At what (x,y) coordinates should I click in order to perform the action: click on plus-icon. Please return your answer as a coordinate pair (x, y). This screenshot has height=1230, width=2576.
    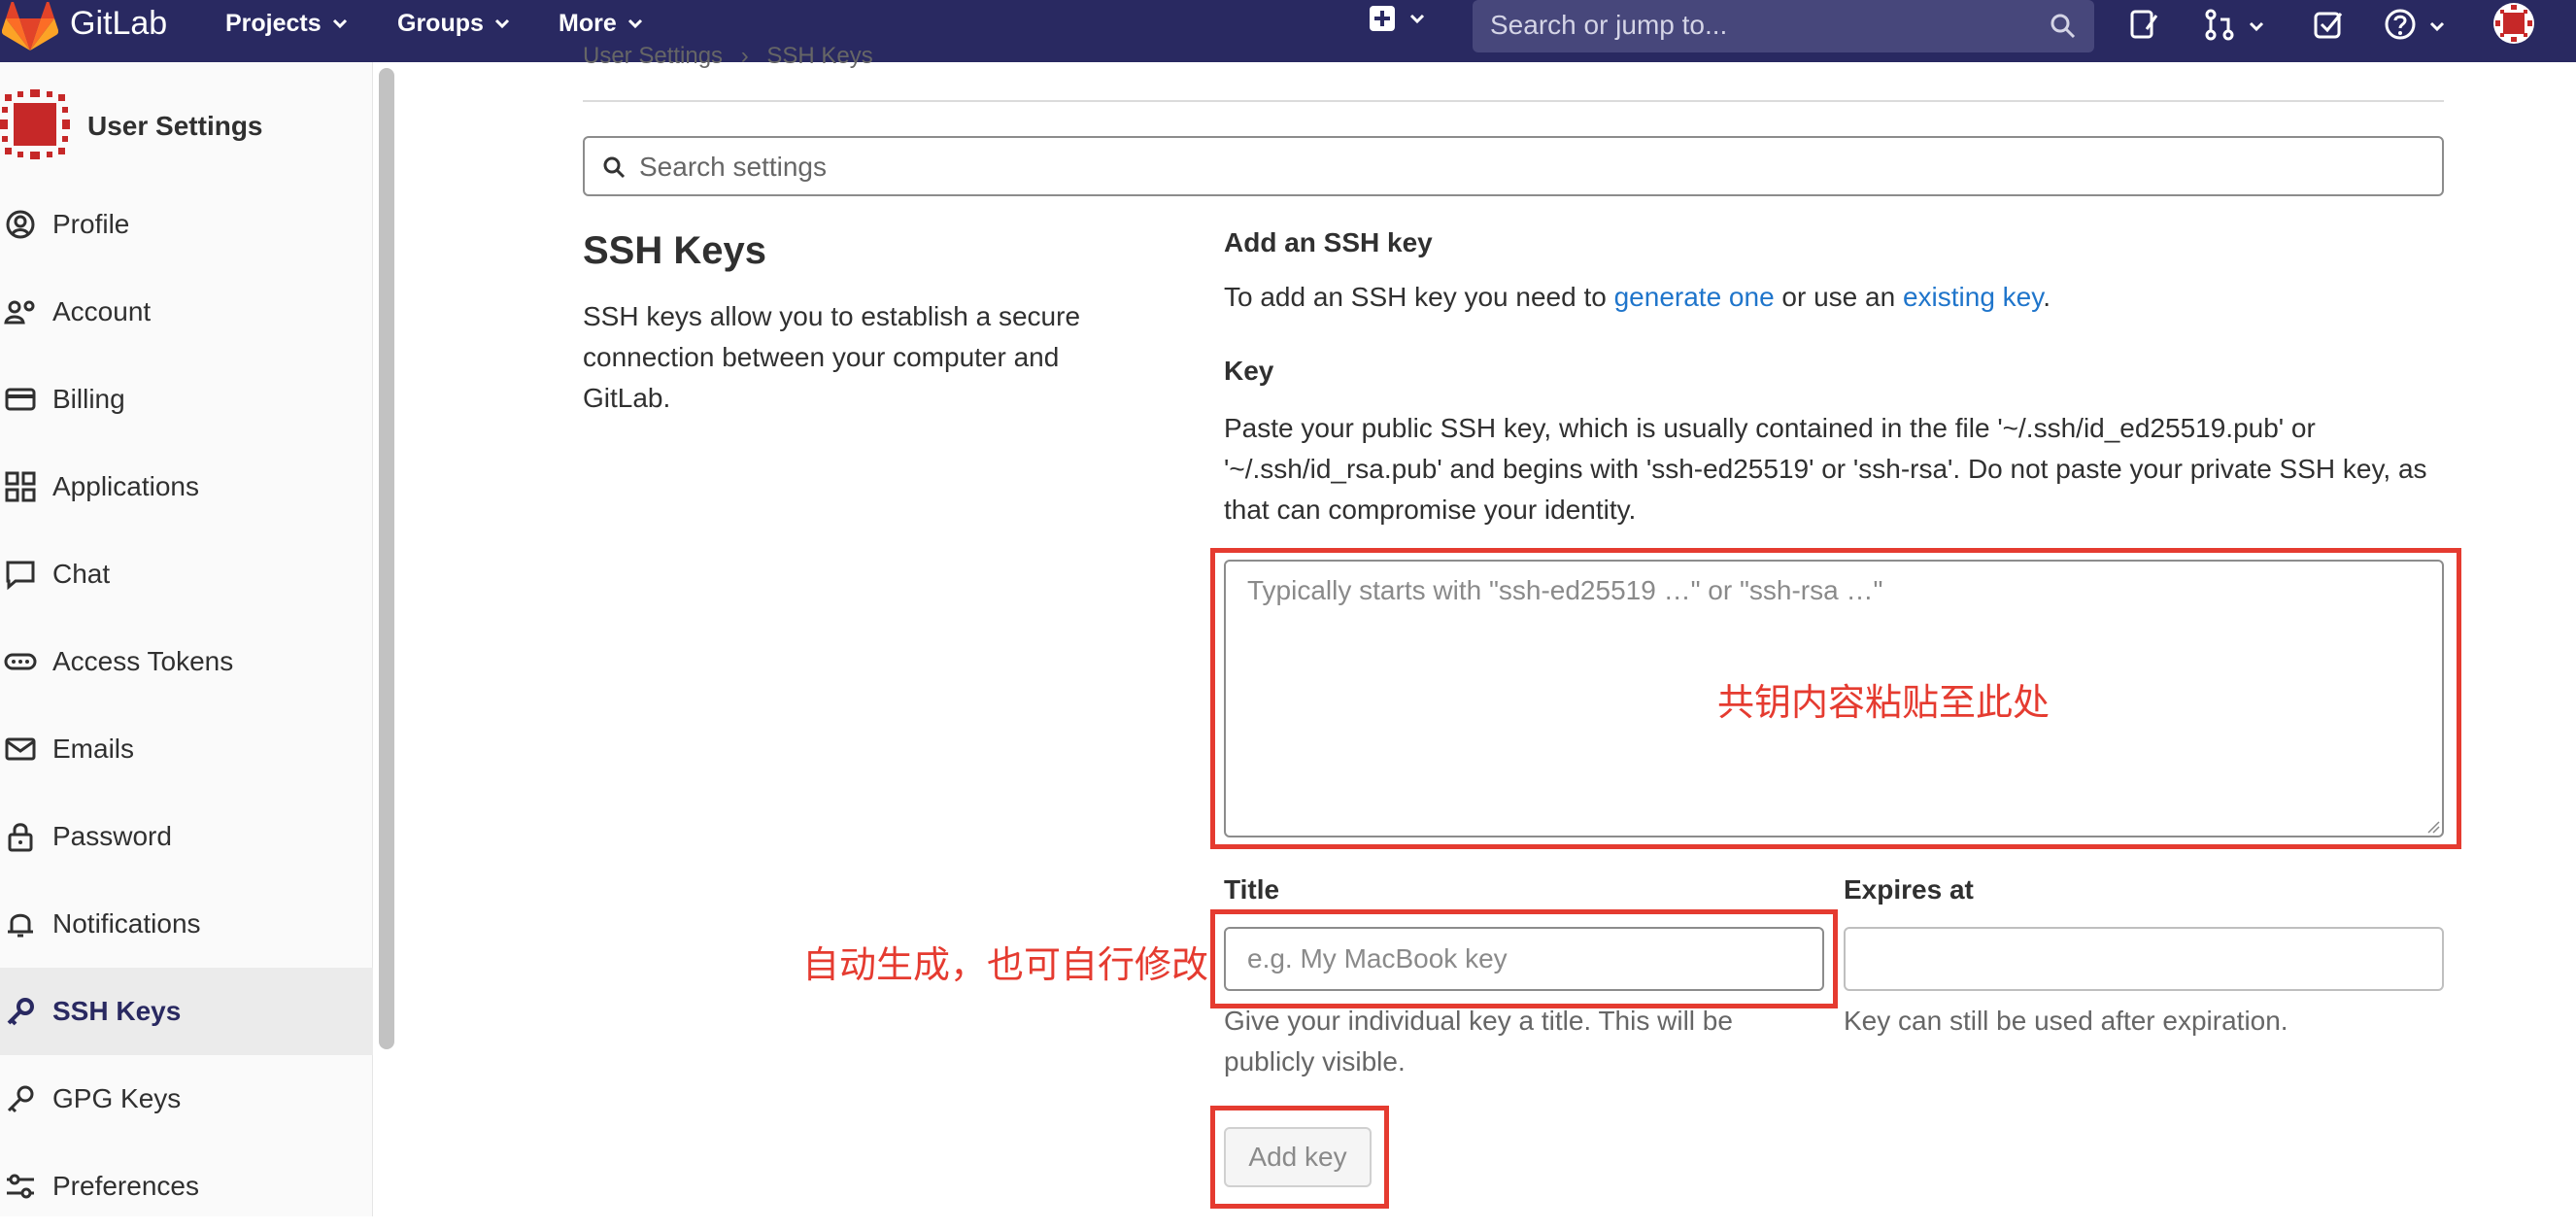
    Looking at the image, I should click on (1382, 19).